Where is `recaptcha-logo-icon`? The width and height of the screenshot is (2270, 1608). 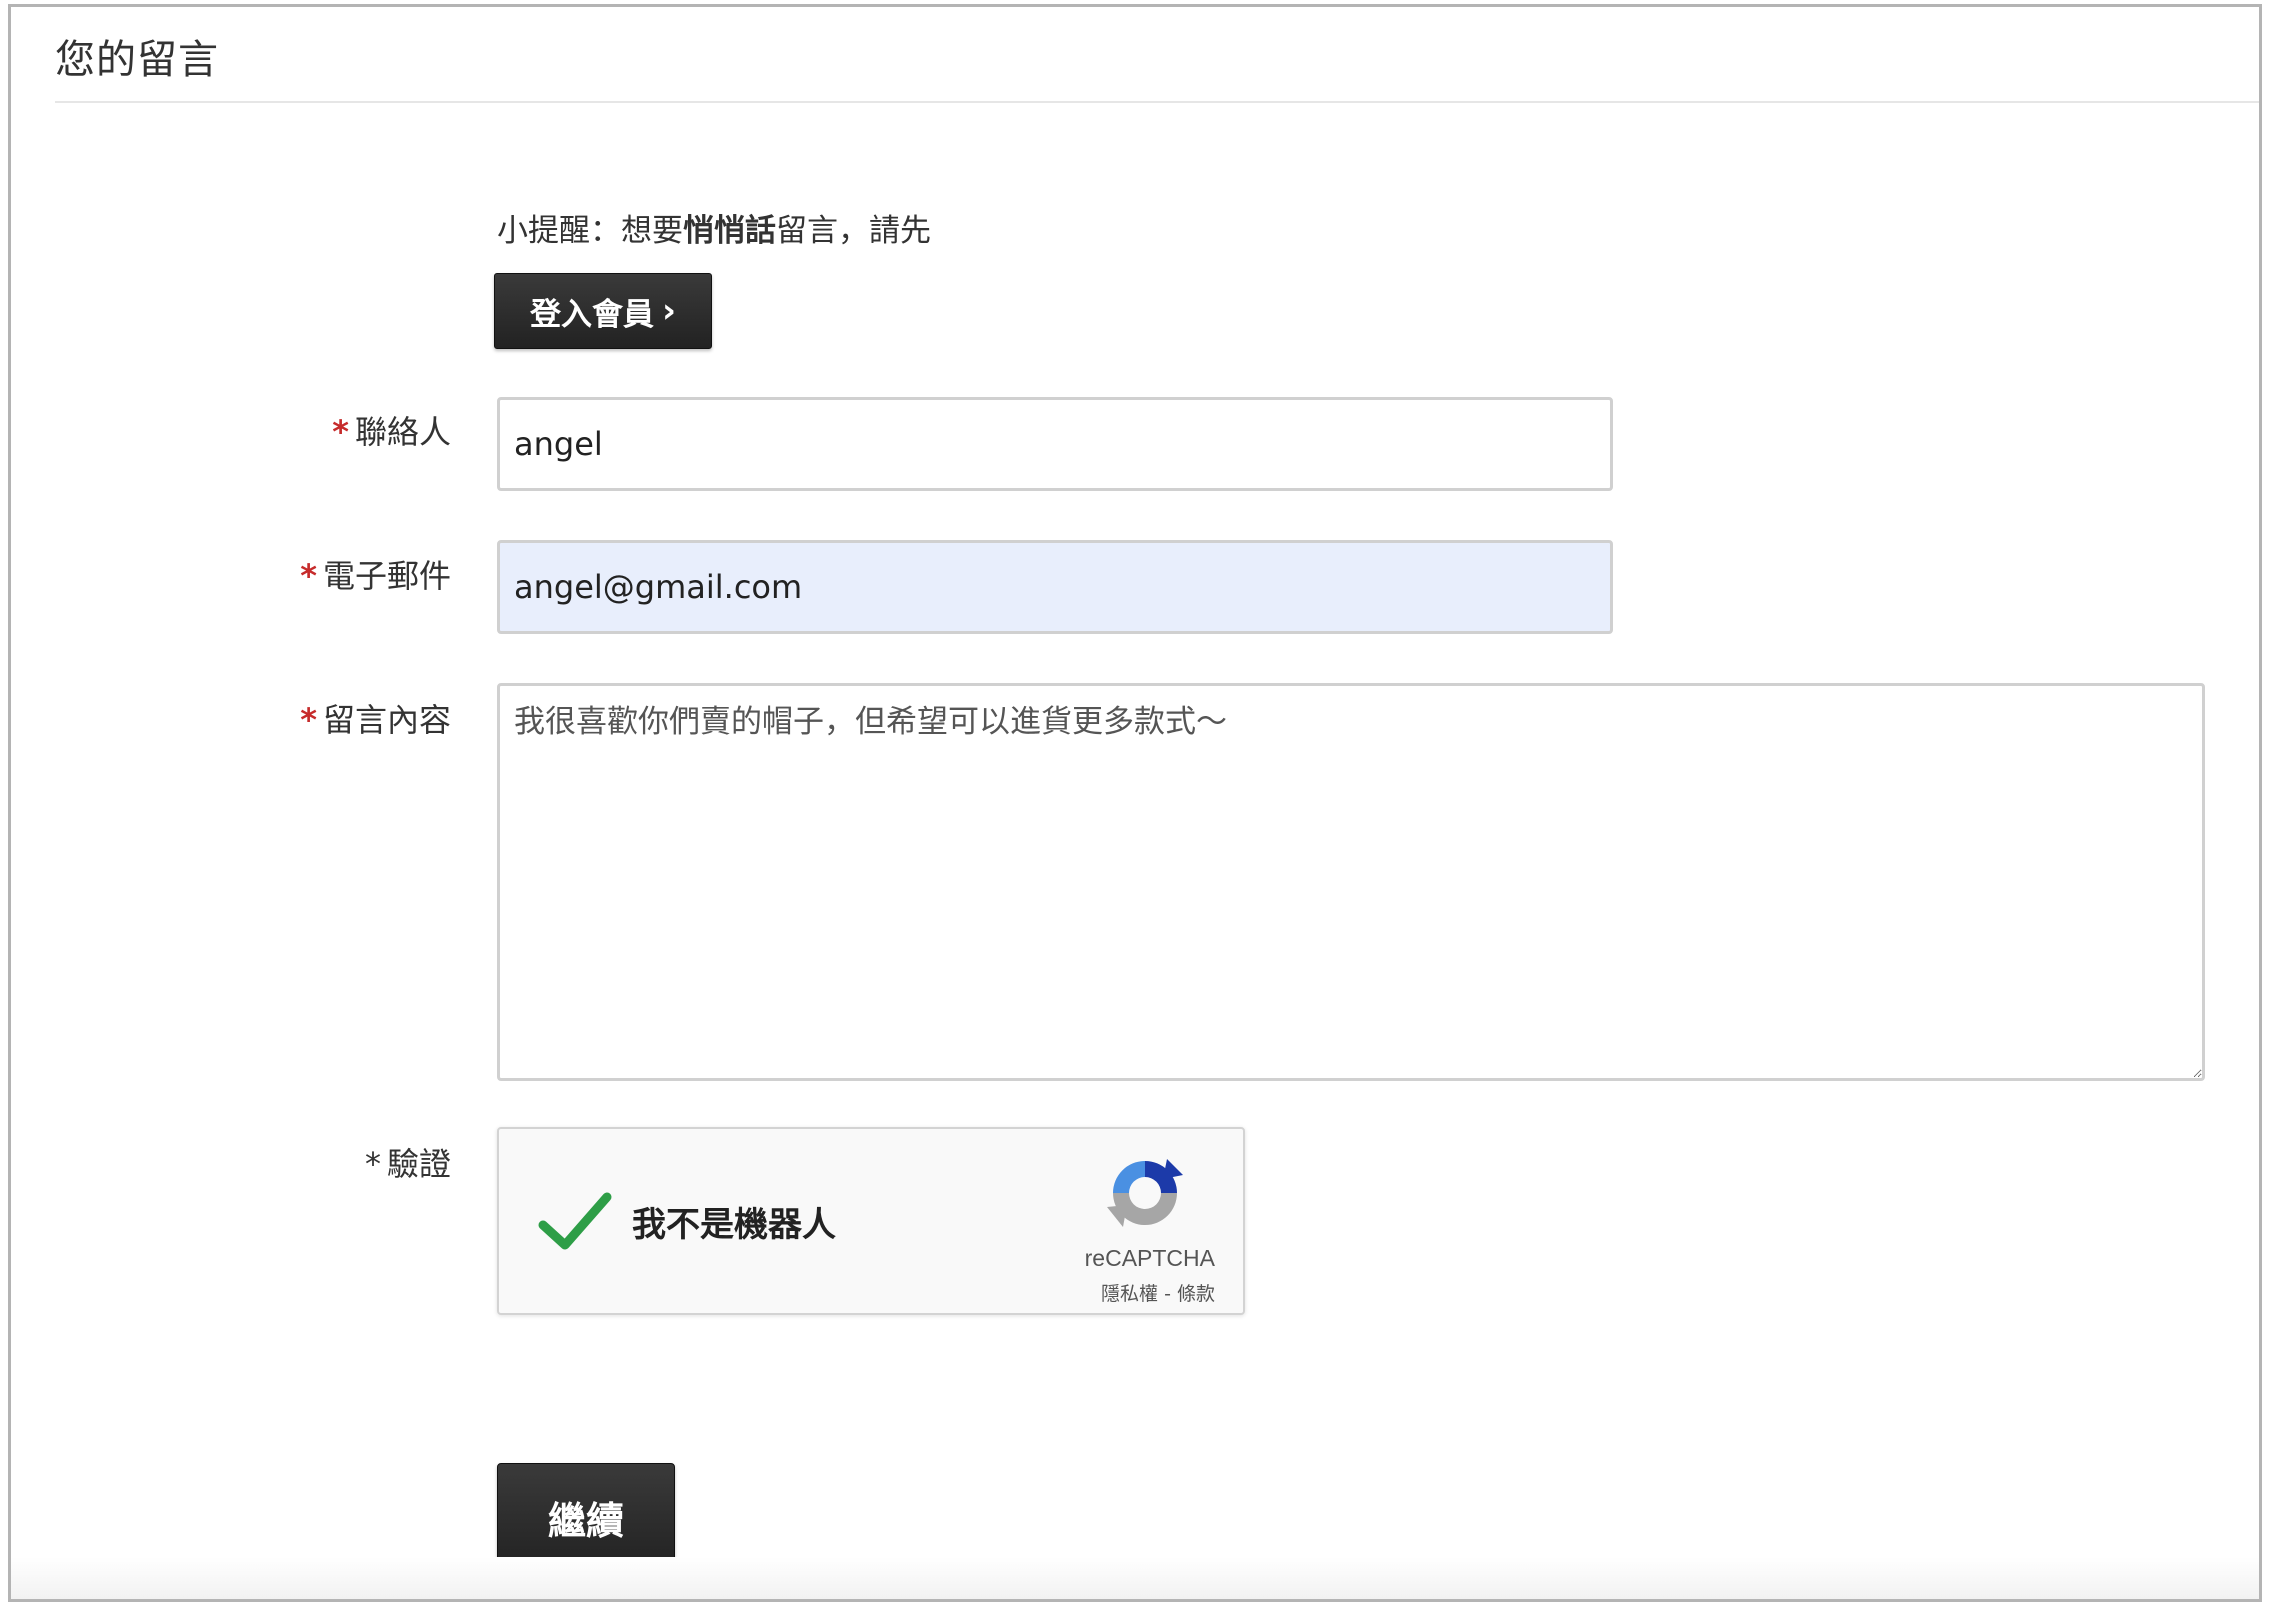
recaptcha-logo-icon is located at coordinates (1145, 1193).